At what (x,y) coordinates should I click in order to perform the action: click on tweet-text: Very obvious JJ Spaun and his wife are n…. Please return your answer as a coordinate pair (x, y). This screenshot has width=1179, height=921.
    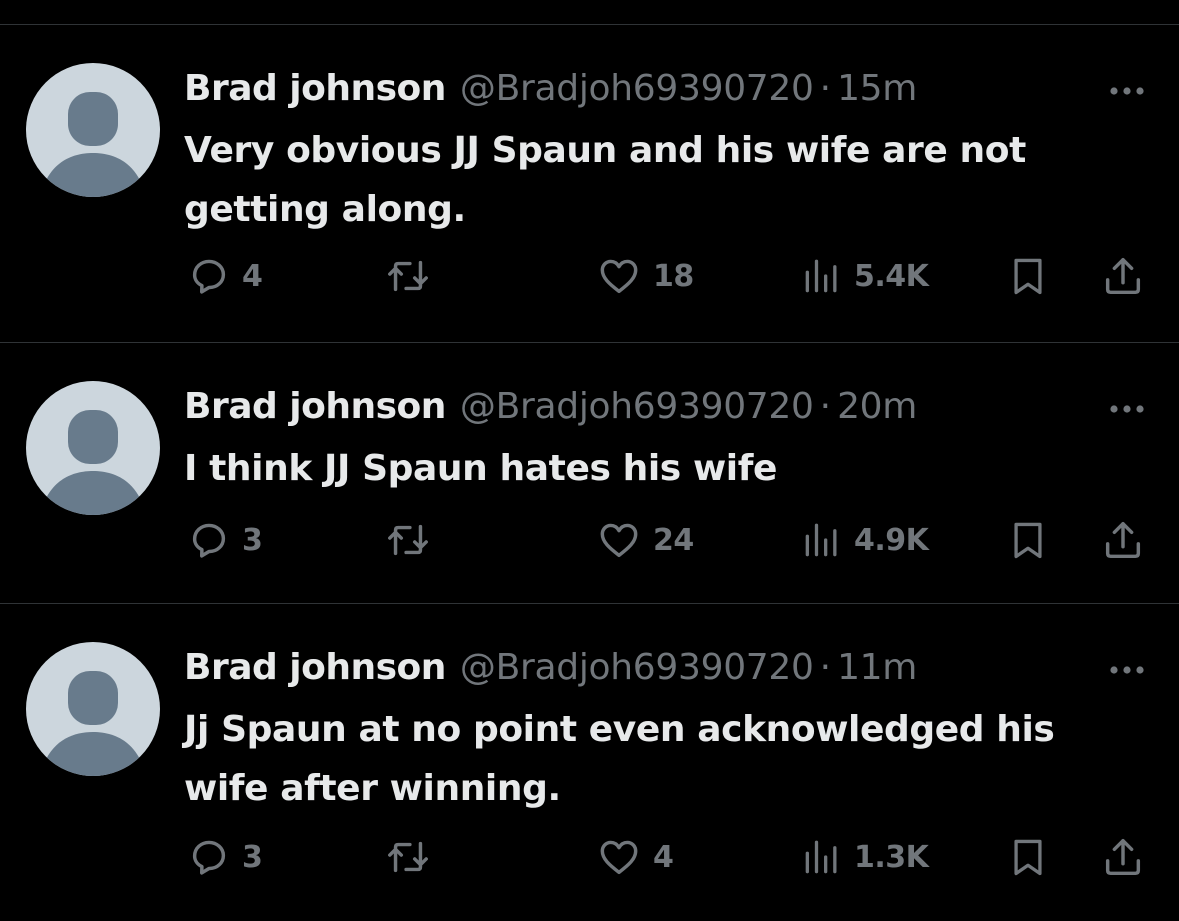
    Looking at the image, I should click on (605, 180).